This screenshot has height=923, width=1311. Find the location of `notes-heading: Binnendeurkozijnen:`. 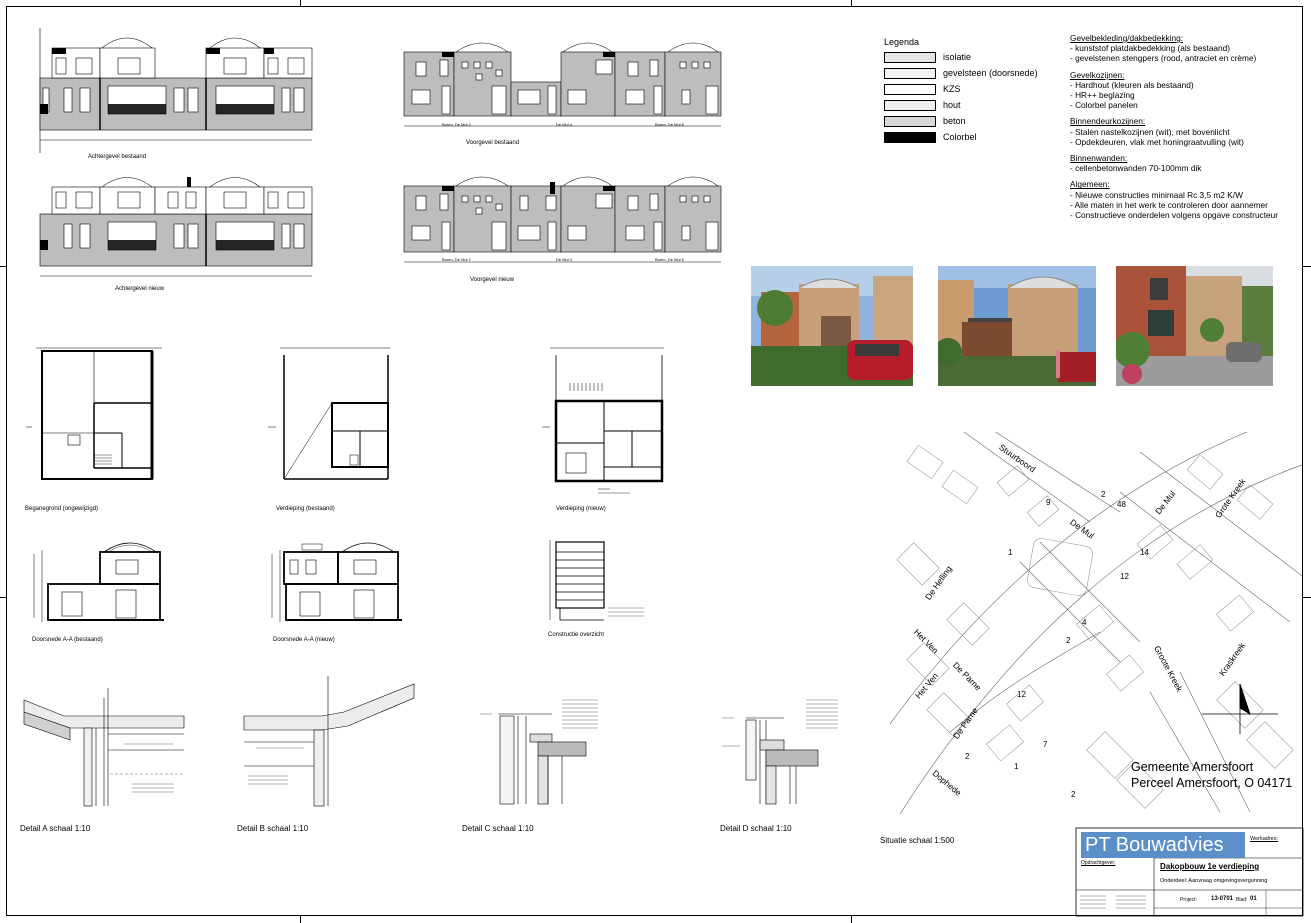

notes-heading: Binnendeurkozijnen: is located at coordinates (1108, 121).